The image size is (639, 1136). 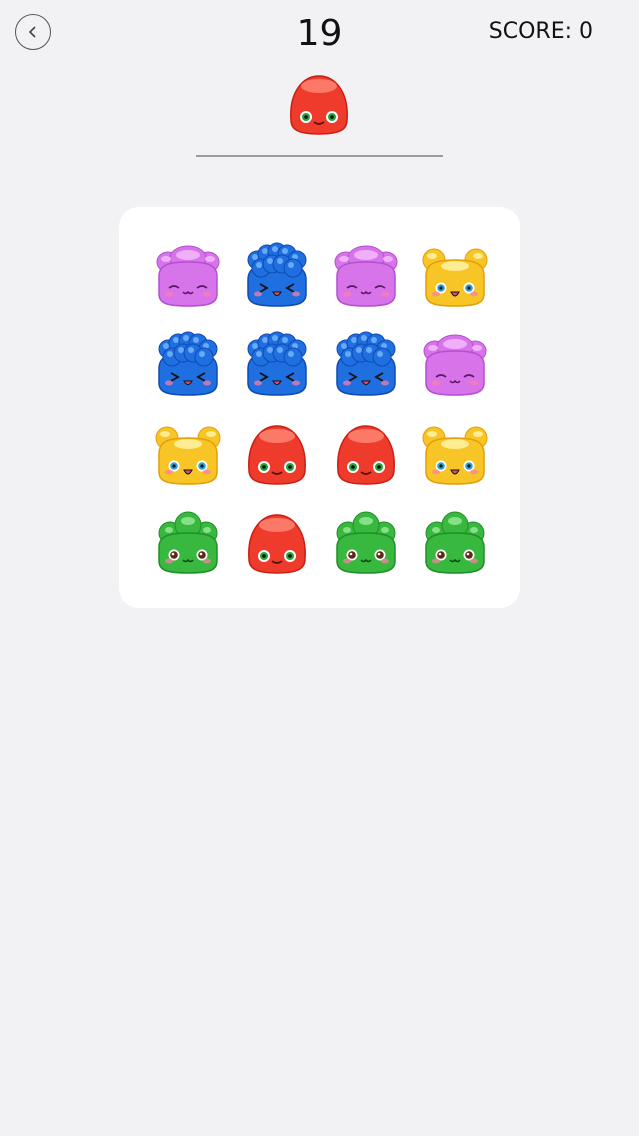 I want to click on target-jelly-icon, so click(x=319, y=104).